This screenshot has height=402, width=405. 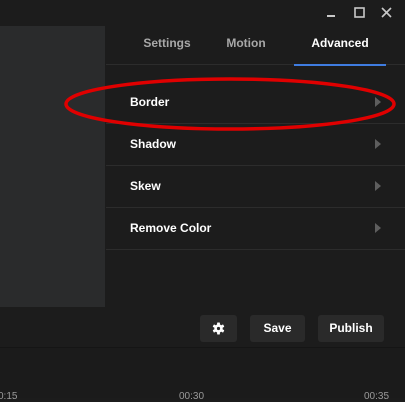 I want to click on option-label: Skew, so click(x=145, y=186).